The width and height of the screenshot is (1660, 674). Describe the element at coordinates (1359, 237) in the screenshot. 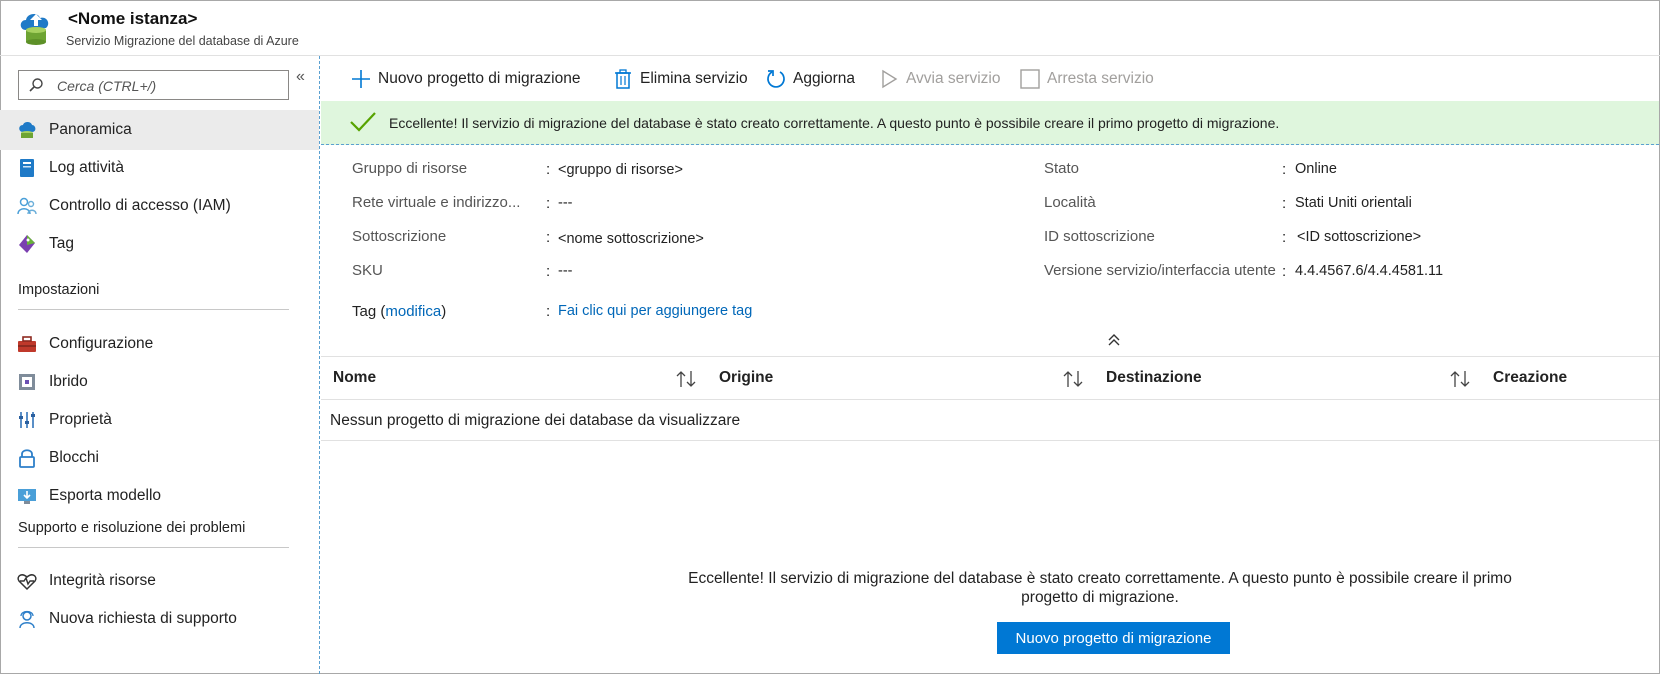

I see `subscription-id-value: <ID sottoscrizione>` at that location.